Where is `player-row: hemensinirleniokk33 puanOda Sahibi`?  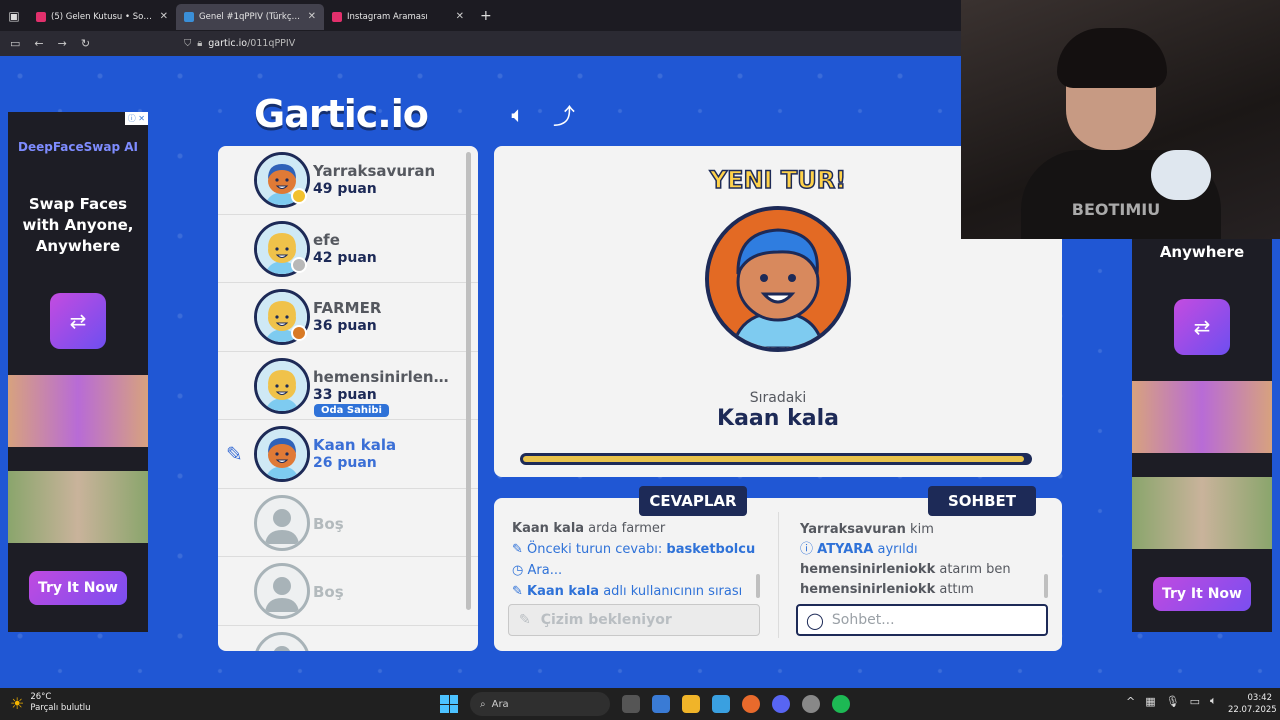 player-row: hemensinirleniokk33 puanOda Sahibi is located at coordinates (348, 386).